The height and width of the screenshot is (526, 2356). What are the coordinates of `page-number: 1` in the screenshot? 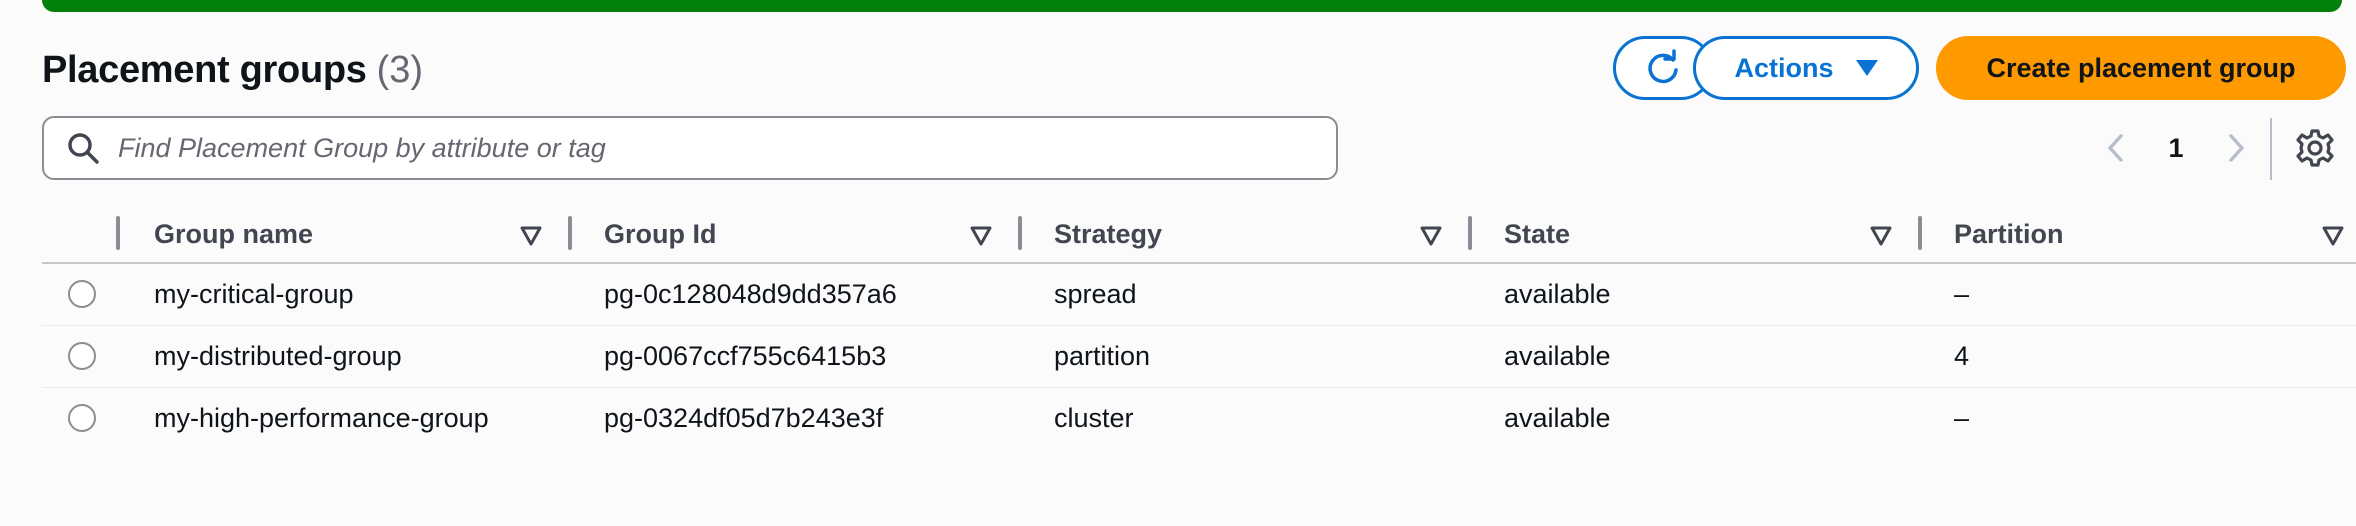 It's located at (2176, 148).